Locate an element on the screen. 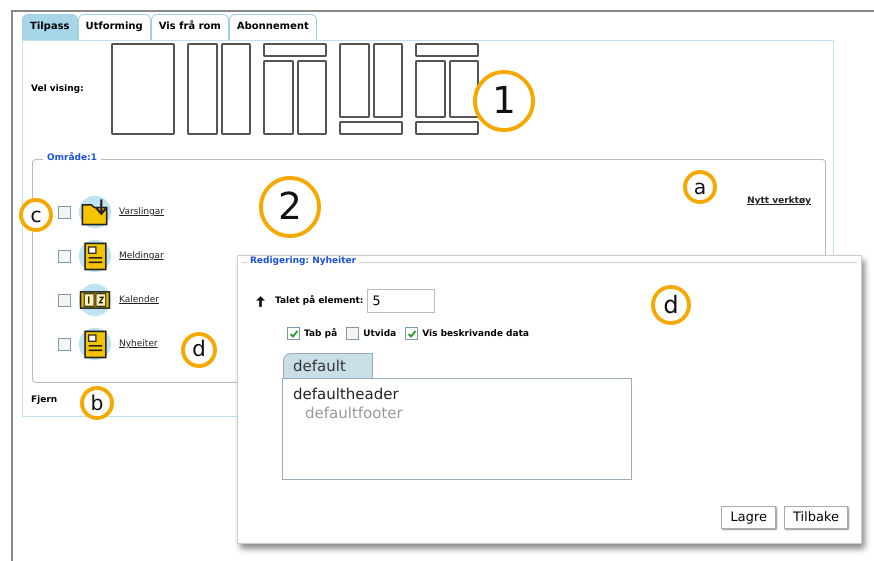 This screenshot has width=874, height=561. callout-marker: c is located at coordinates (36, 215).